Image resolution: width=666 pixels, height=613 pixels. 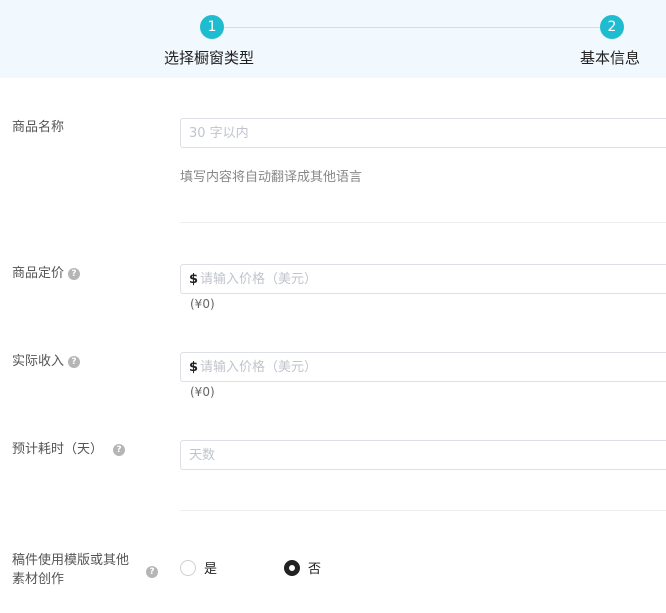 What do you see at coordinates (71, 560) in the screenshot?
I see `template-usage-label: 稿件使用模版或其他` at bounding box center [71, 560].